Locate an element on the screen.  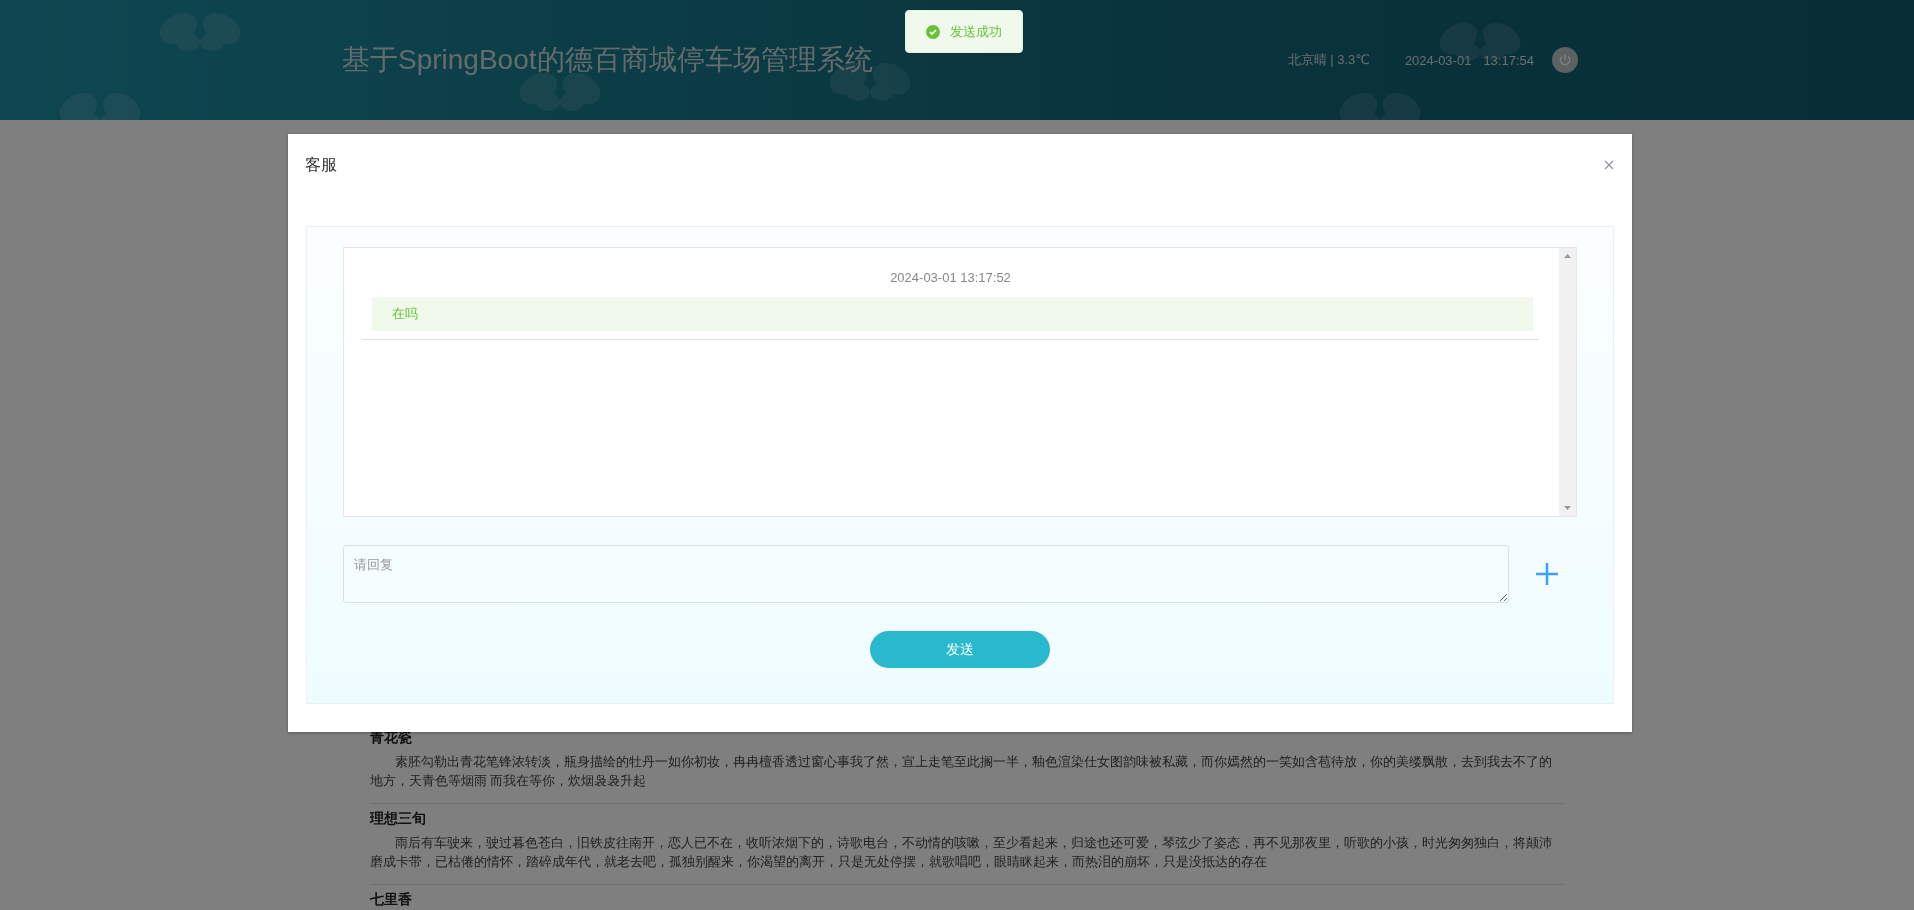
article-title: 理想三旬 is located at coordinates (967, 819).